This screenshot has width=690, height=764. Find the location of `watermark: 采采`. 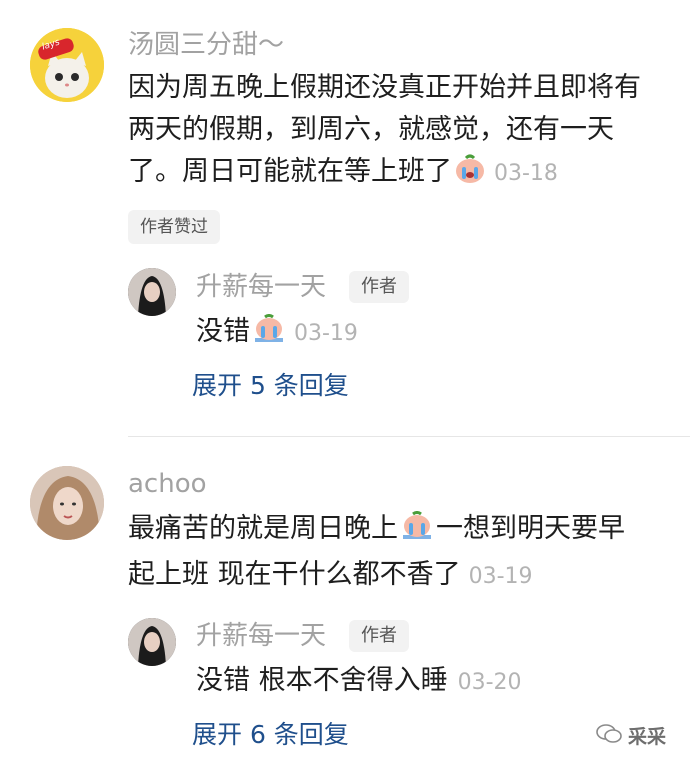

watermark: 采采 is located at coordinates (631, 735).